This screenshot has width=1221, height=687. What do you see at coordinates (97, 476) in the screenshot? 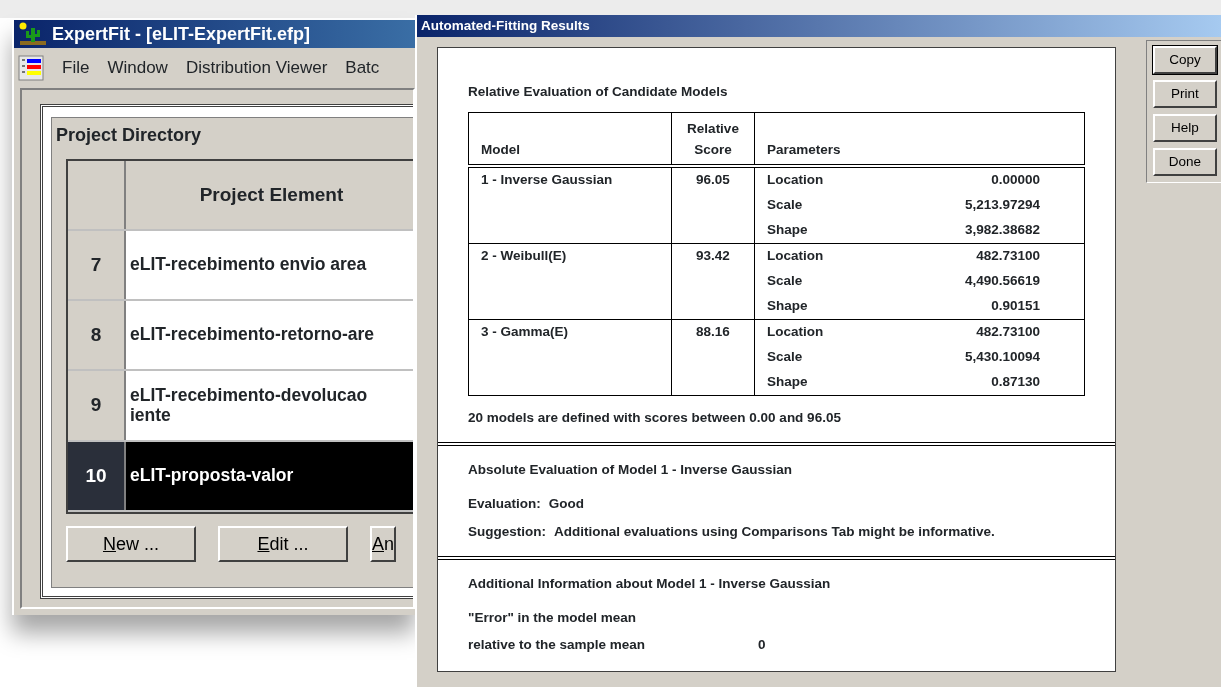
I see `row-number: 10` at bounding box center [97, 476].